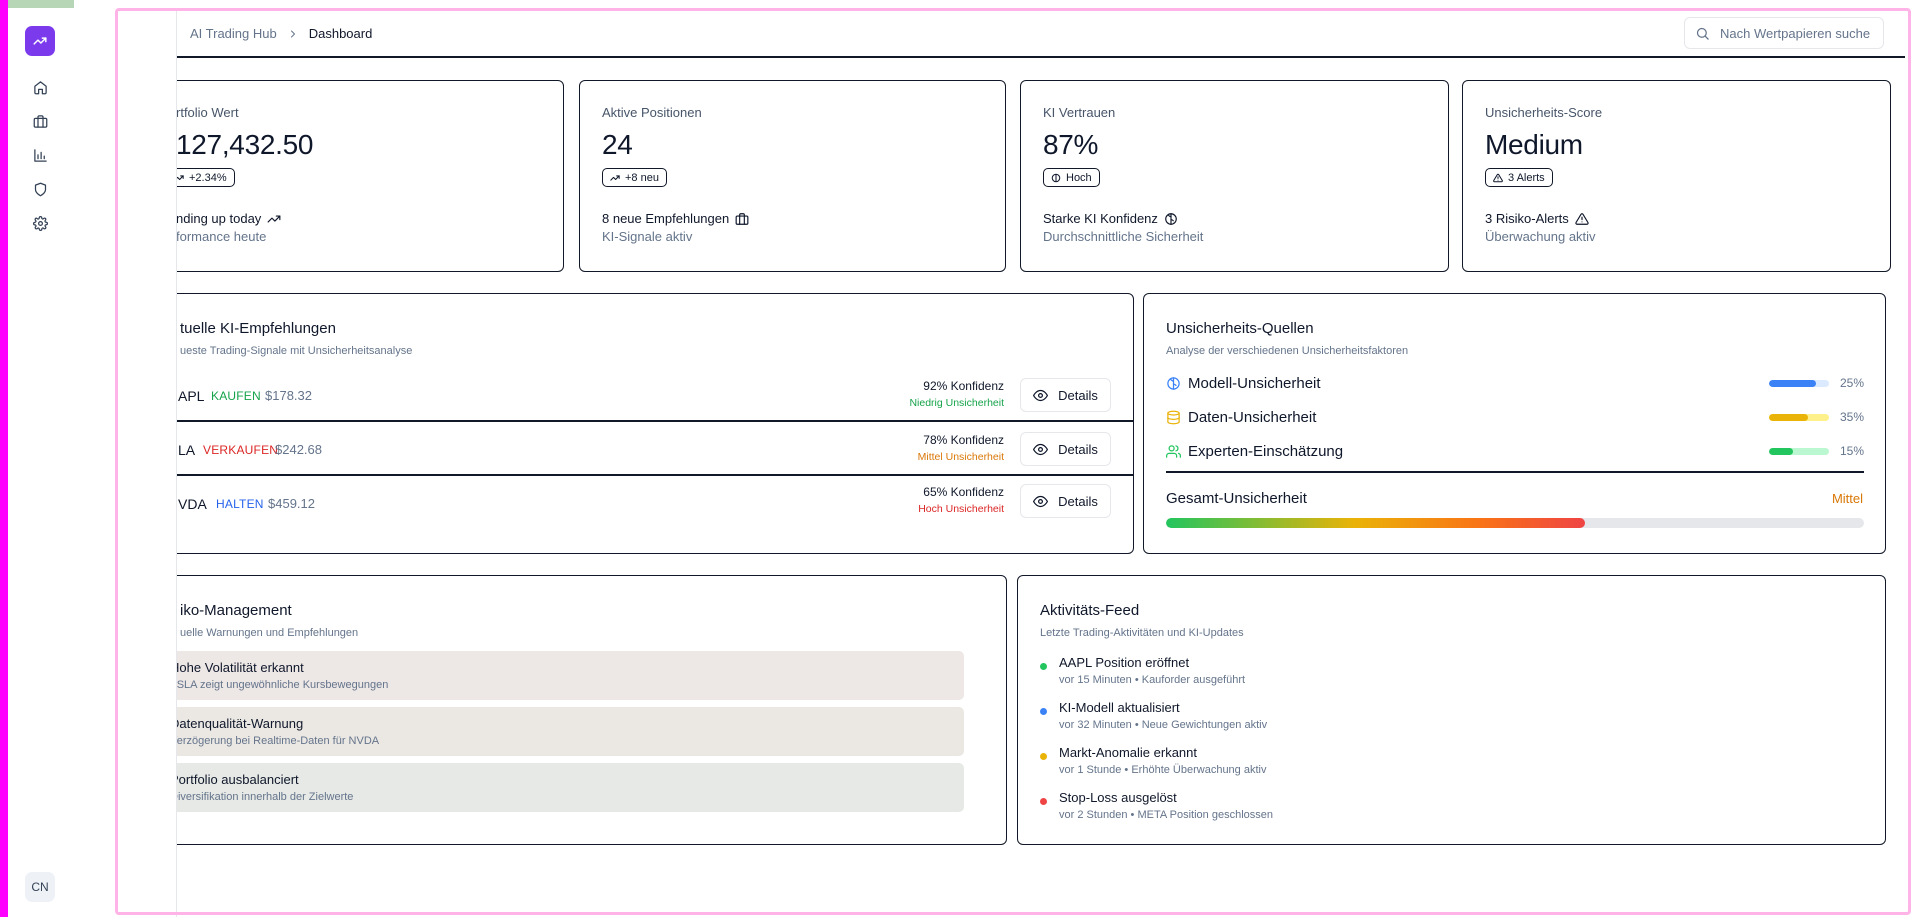 This screenshot has height=917, width=1917. I want to click on activity-title: Markt-Anomalie erkannt, so click(1128, 752).